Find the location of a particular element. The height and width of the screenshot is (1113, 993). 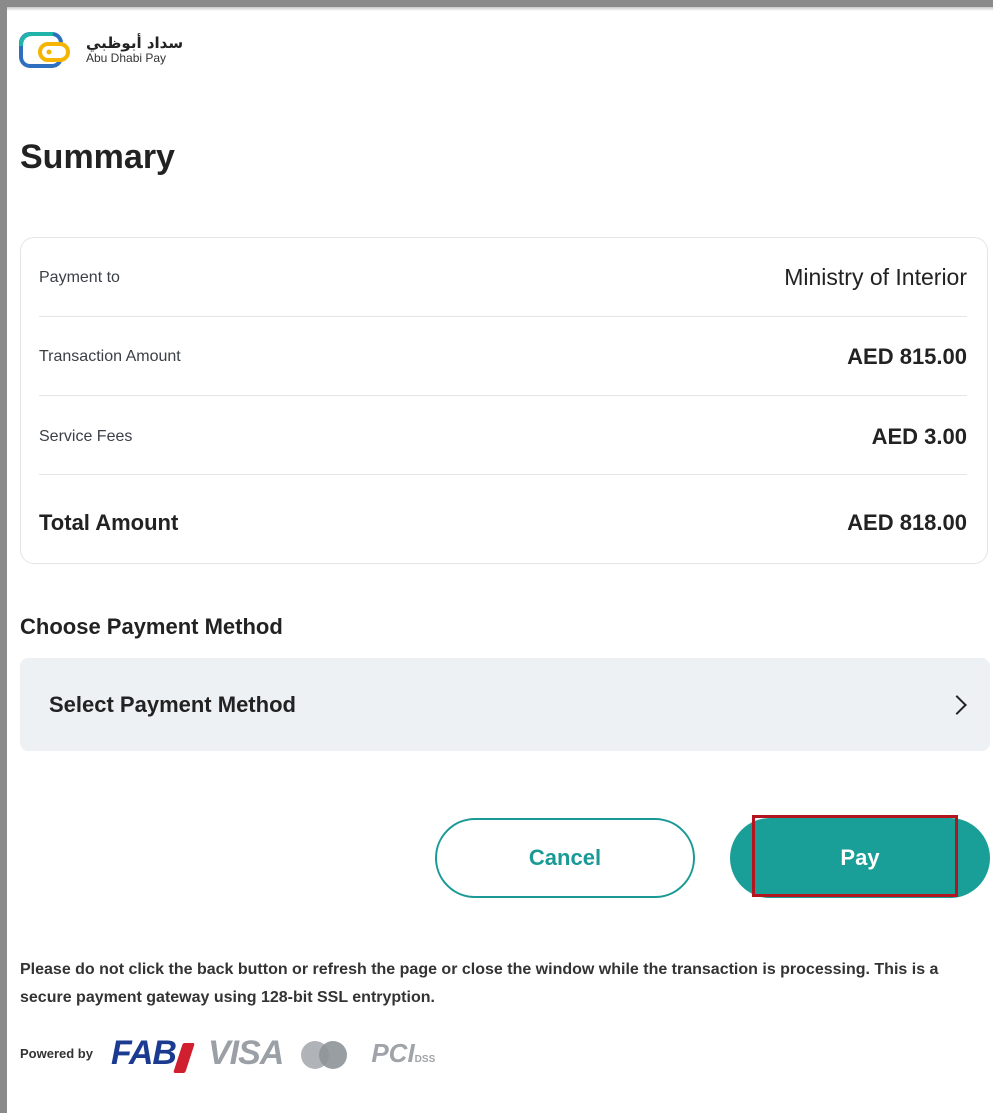

chevron-right-icon is located at coordinates (957, 704).